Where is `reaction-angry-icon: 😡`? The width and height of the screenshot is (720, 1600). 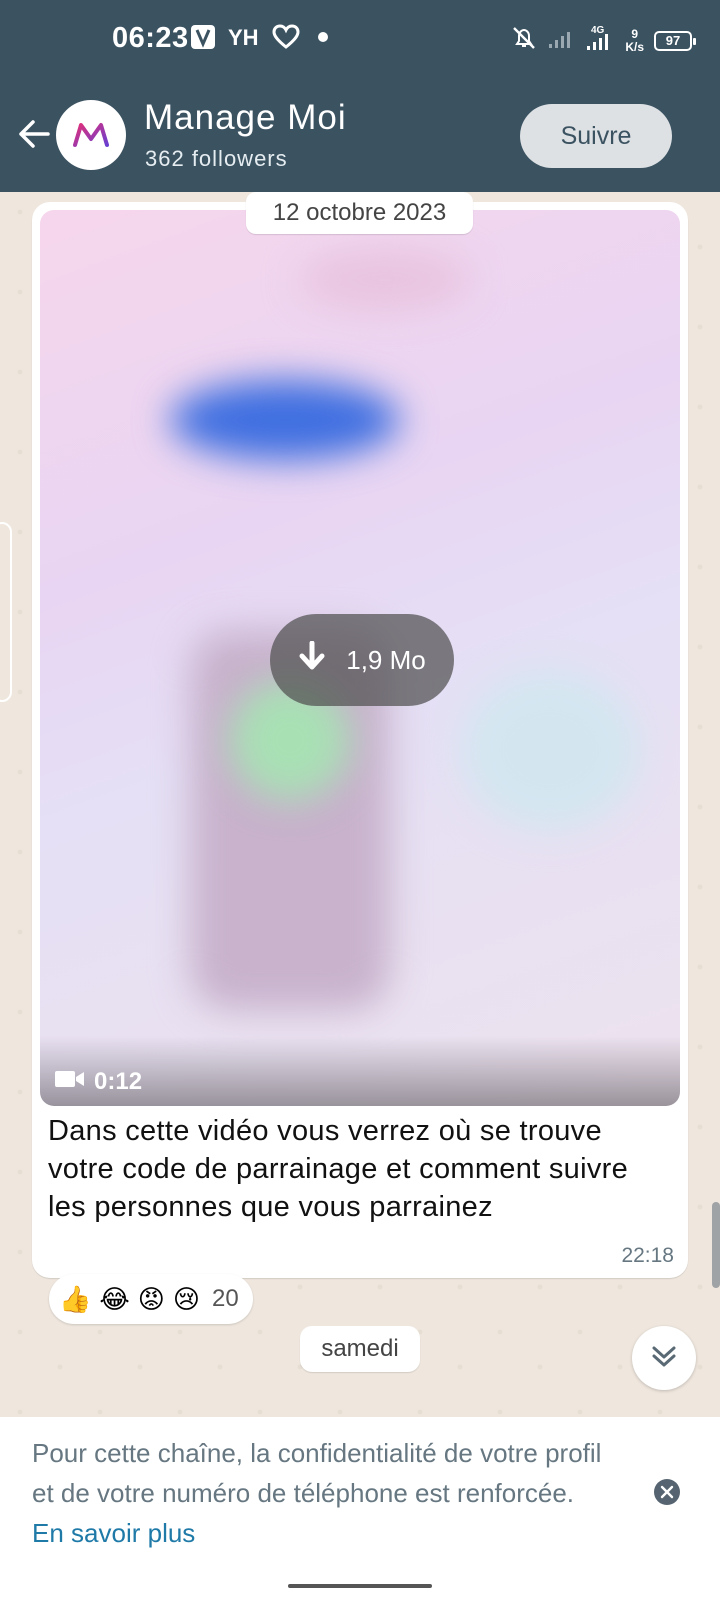
reaction-angry-icon: 😡 is located at coordinates (151, 1298).